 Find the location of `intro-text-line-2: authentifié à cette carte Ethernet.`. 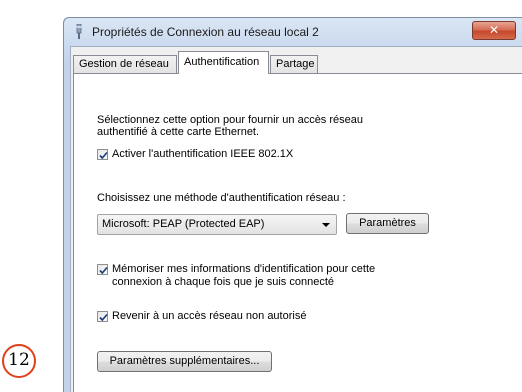

intro-text-line-2: authentifié à cette carte Ethernet. is located at coordinates (178, 132).